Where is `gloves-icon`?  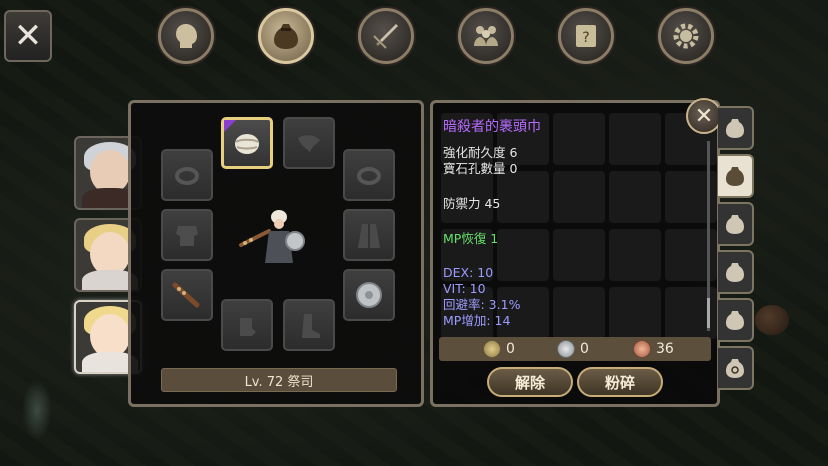 gloves-icon is located at coordinates (248, 327).